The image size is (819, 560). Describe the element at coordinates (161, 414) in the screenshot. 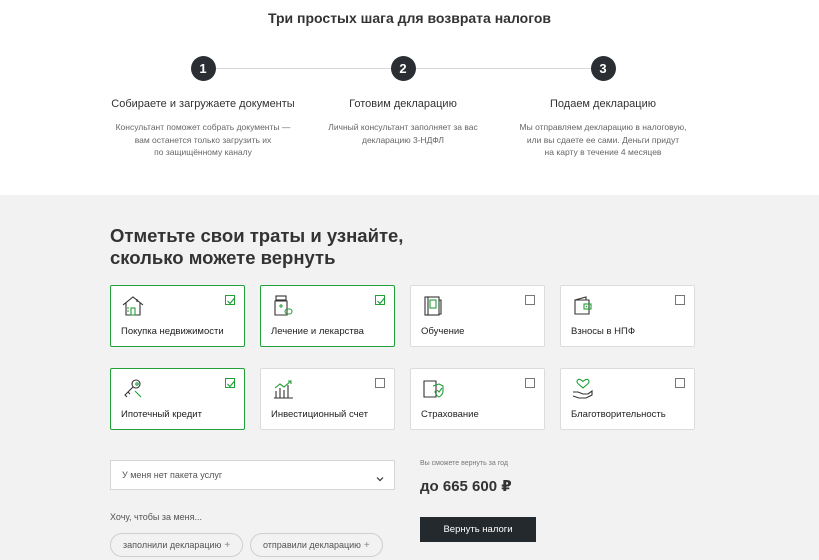

I see `card-label: Ипотечный кредит` at that location.